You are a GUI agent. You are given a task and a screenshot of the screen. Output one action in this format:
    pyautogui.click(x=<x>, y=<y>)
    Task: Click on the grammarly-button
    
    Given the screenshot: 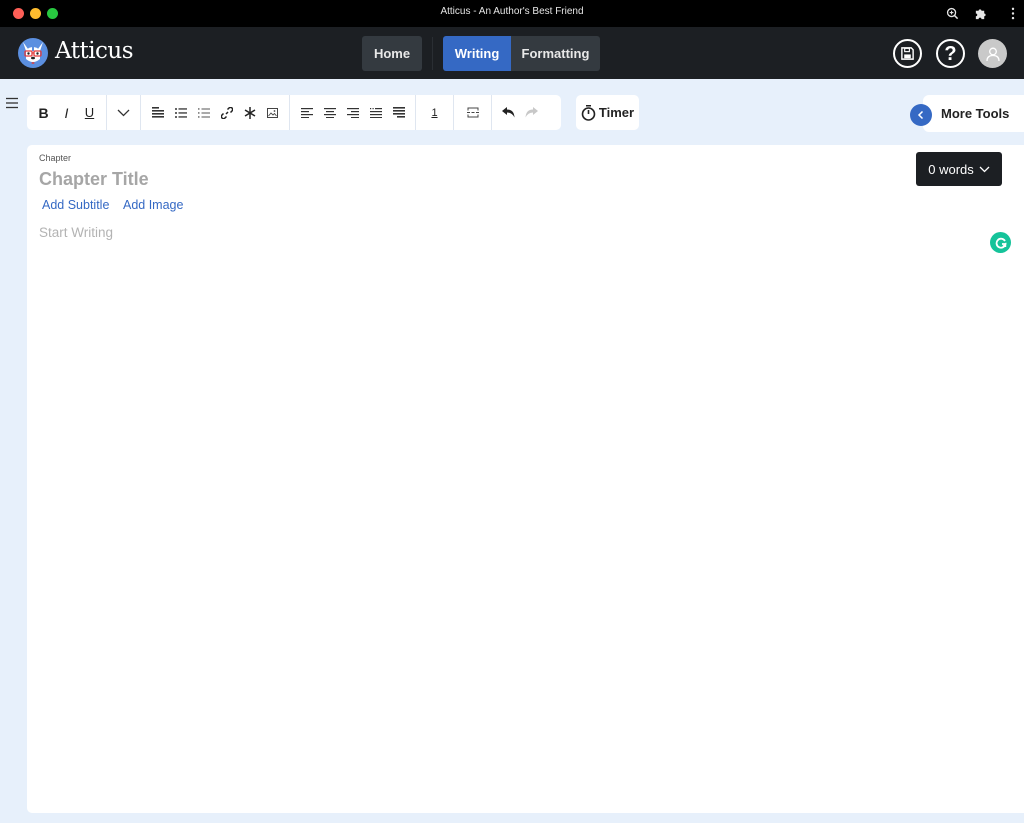 What is the action you would take?
    pyautogui.click(x=1000, y=242)
    